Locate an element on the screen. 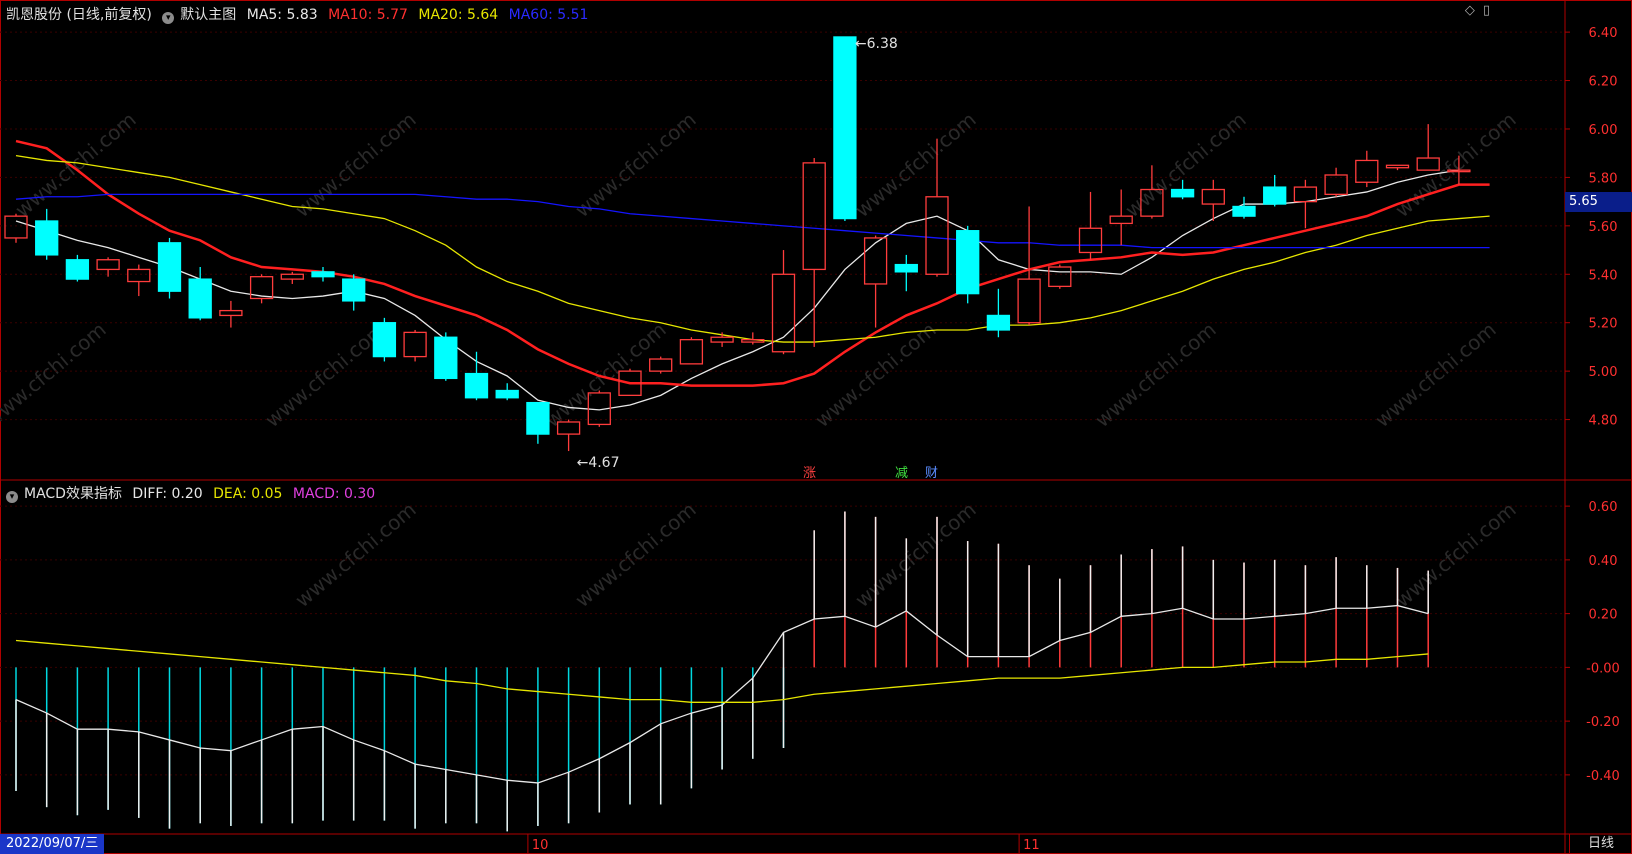  x-tick-label: 11 is located at coordinates (1031, 845).